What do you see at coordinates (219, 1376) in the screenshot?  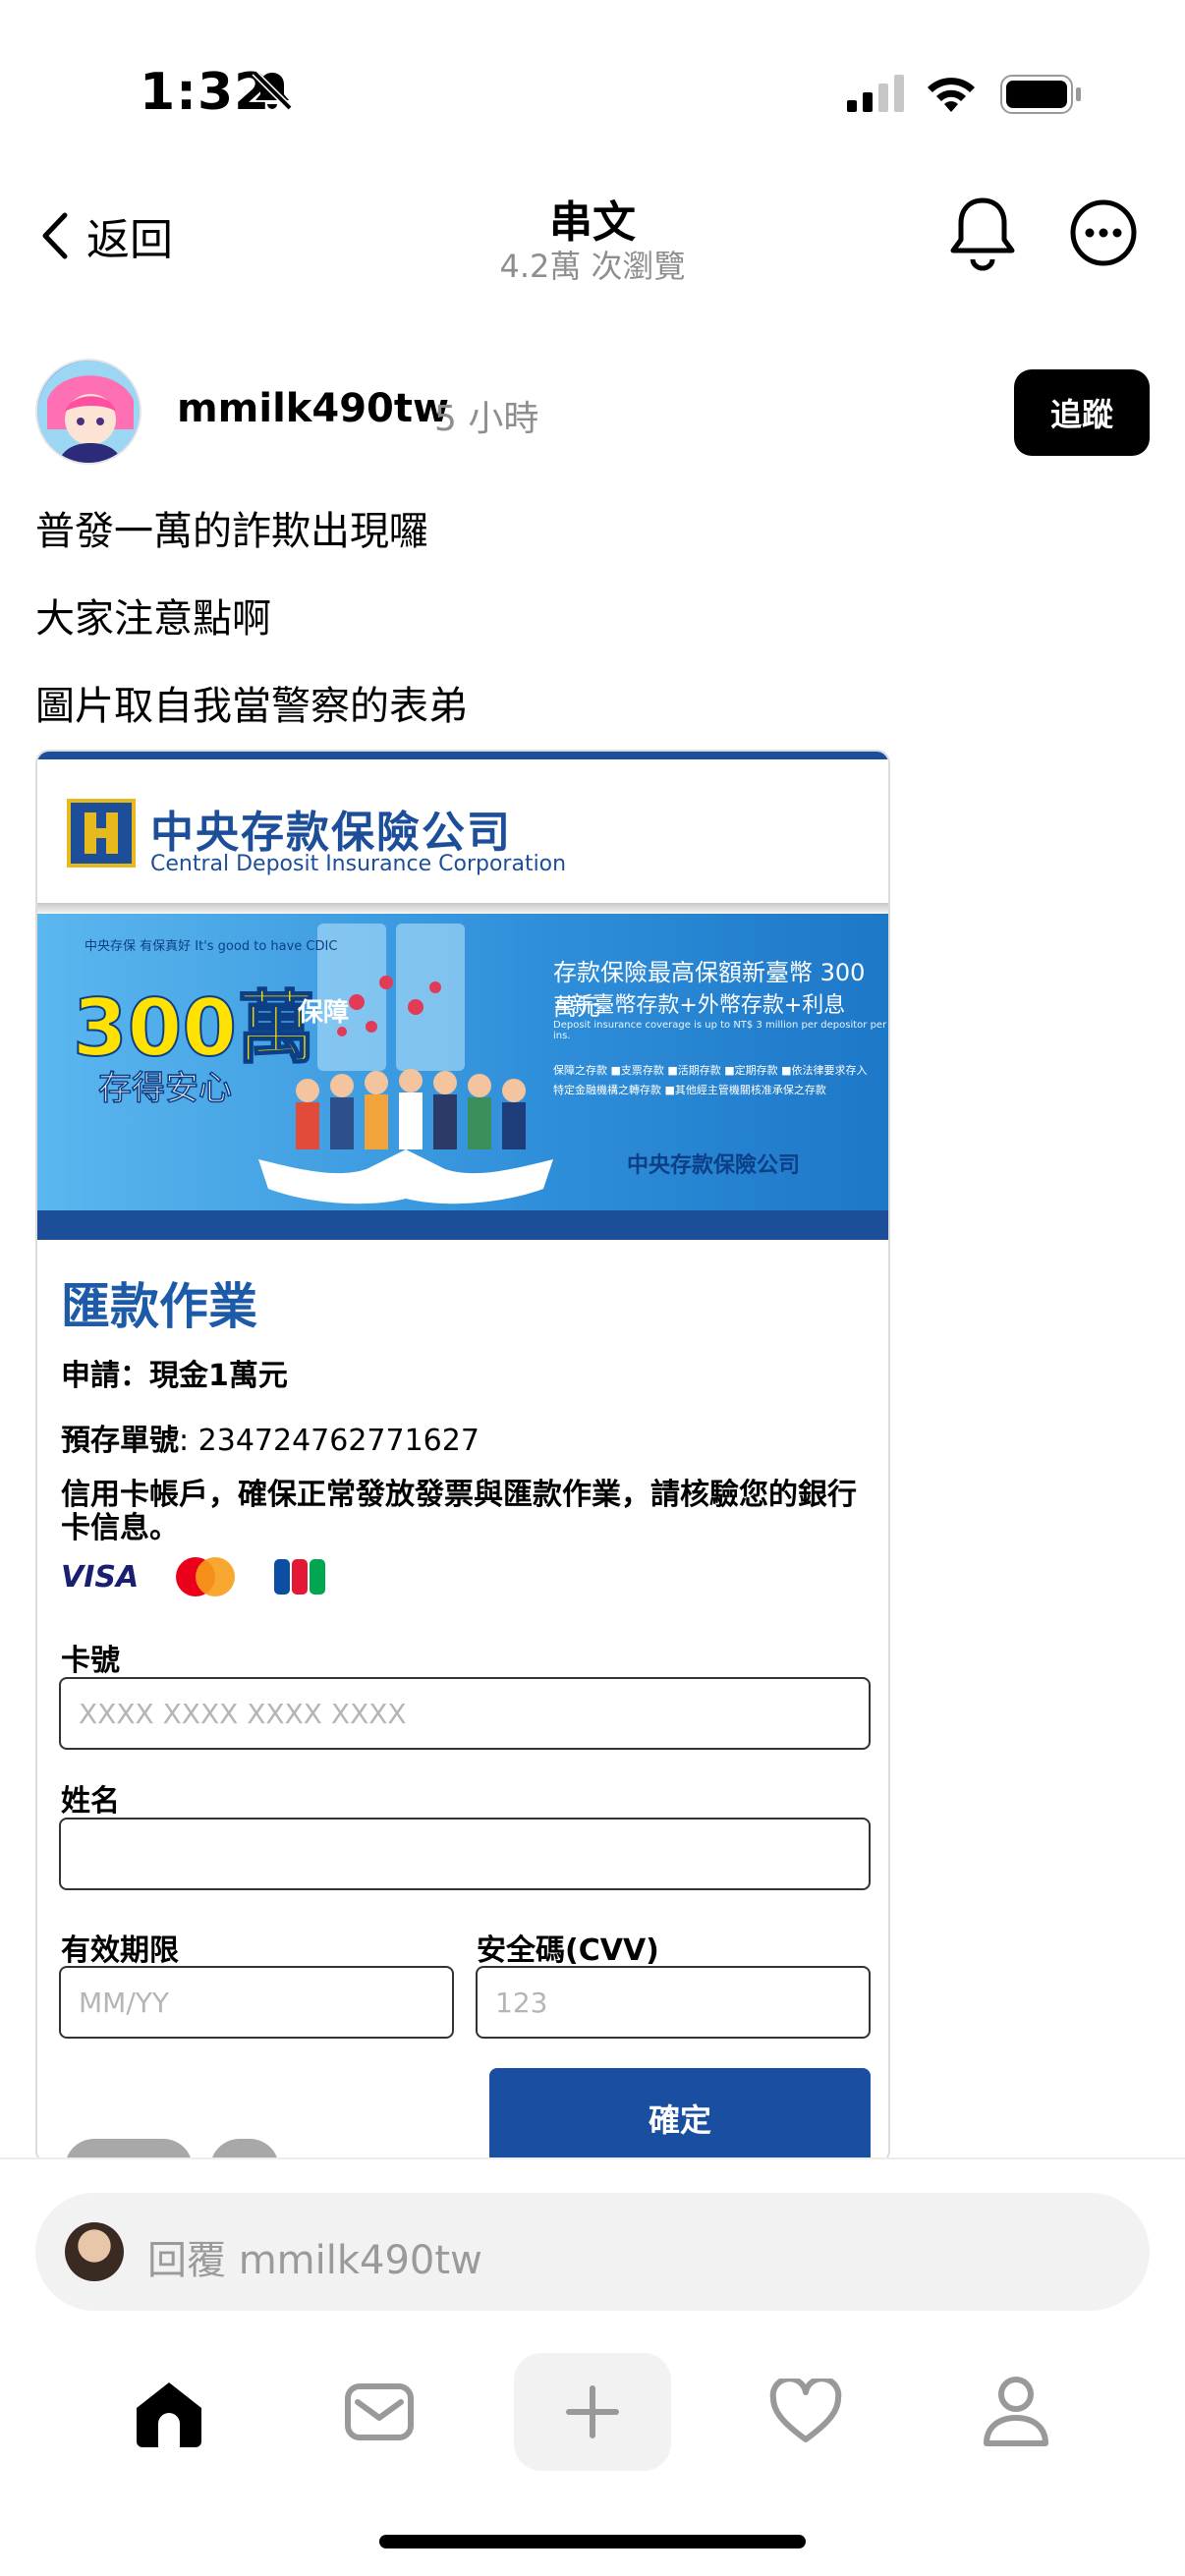 I see `apply-value: 現金1萬元` at bounding box center [219, 1376].